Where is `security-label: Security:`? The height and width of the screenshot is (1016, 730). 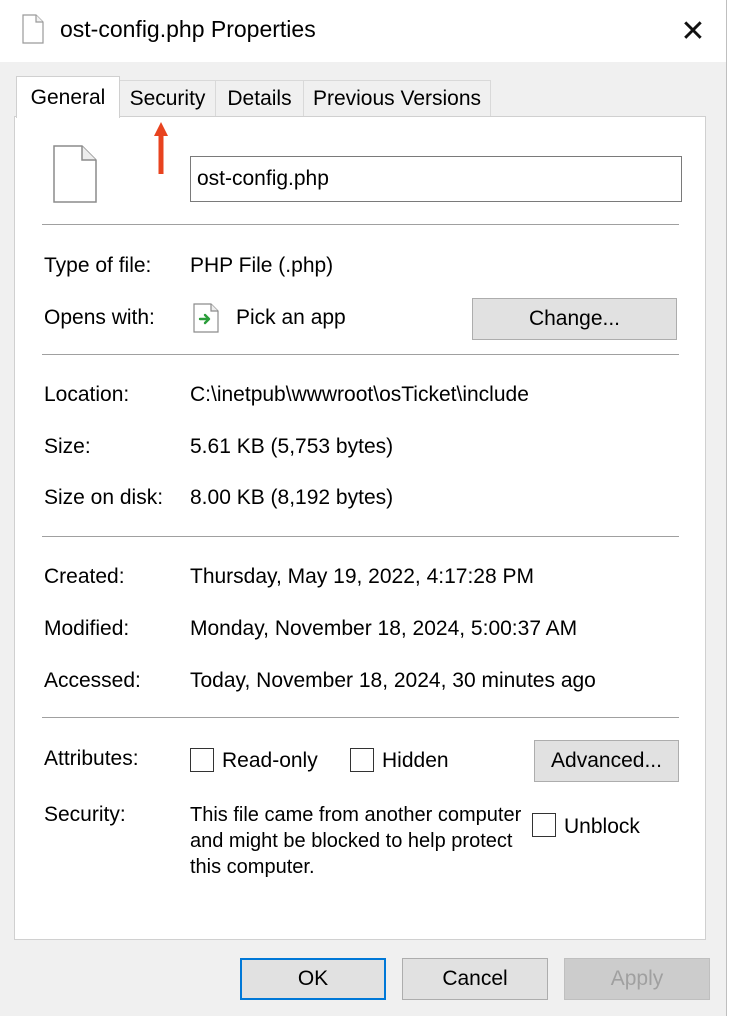 security-label: Security: is located at coordinates (85, 814).